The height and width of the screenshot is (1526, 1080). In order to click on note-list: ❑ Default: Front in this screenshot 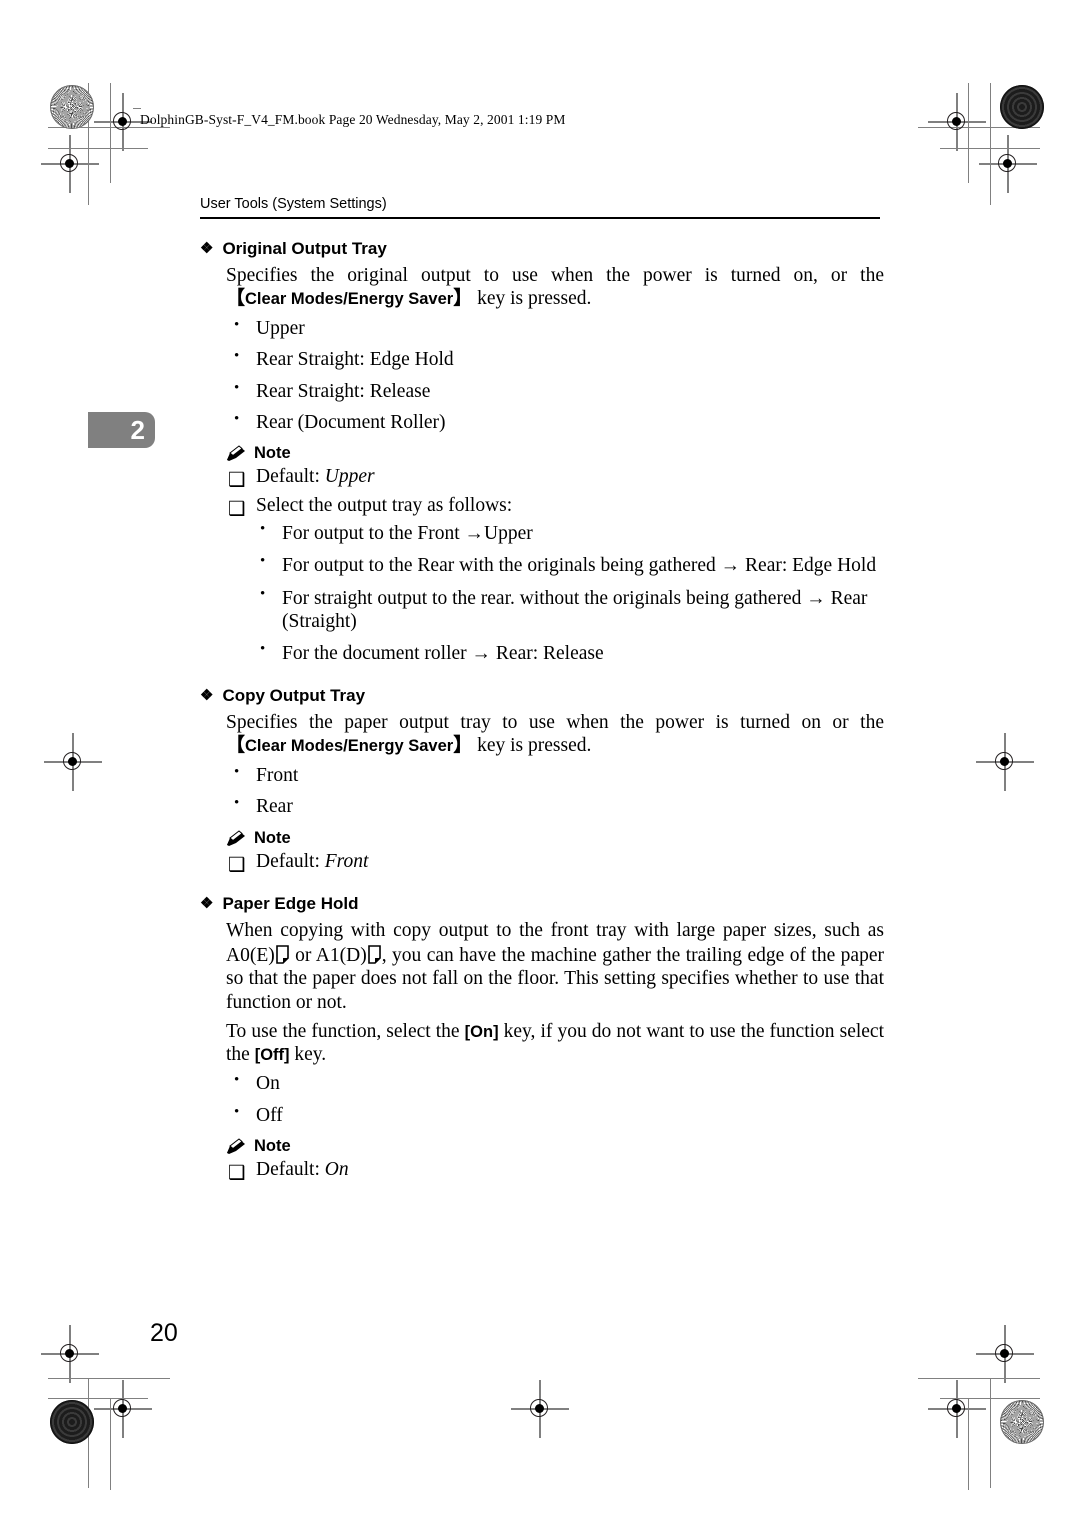, I will do `click(555, 863)`.